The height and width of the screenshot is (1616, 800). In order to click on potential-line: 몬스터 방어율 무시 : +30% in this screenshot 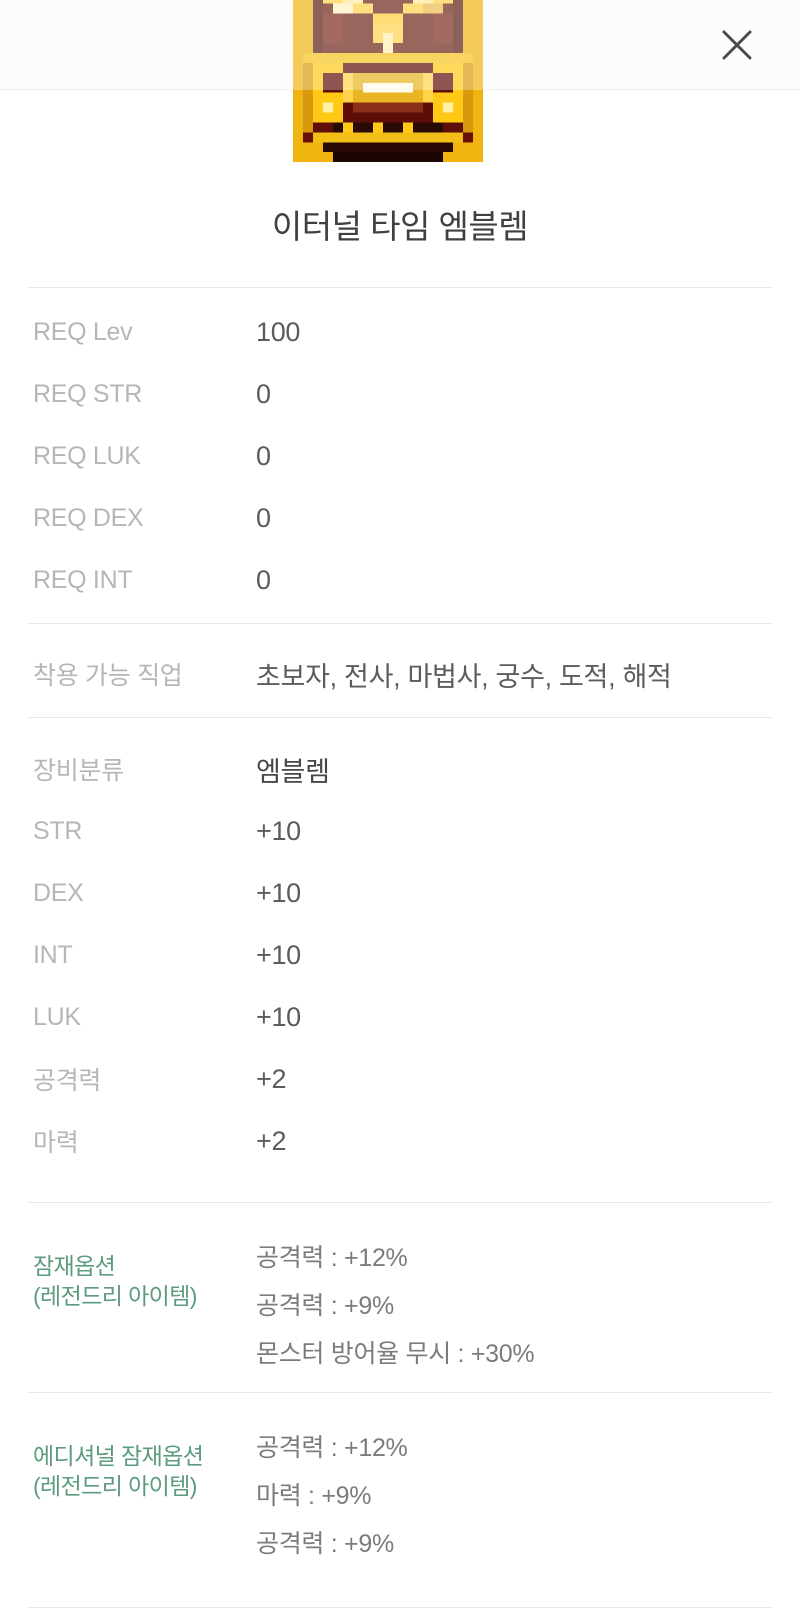, I will do `click(395, 1354)`.